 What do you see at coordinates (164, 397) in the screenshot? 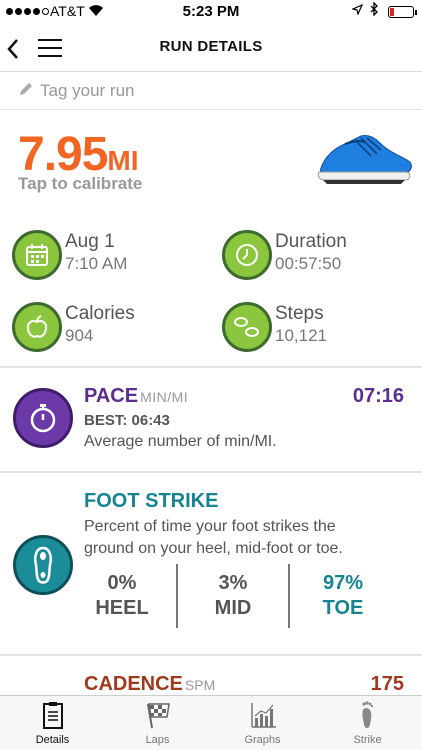
I see `pace-unit: MIN/MI` at bounding box center [164, 397].